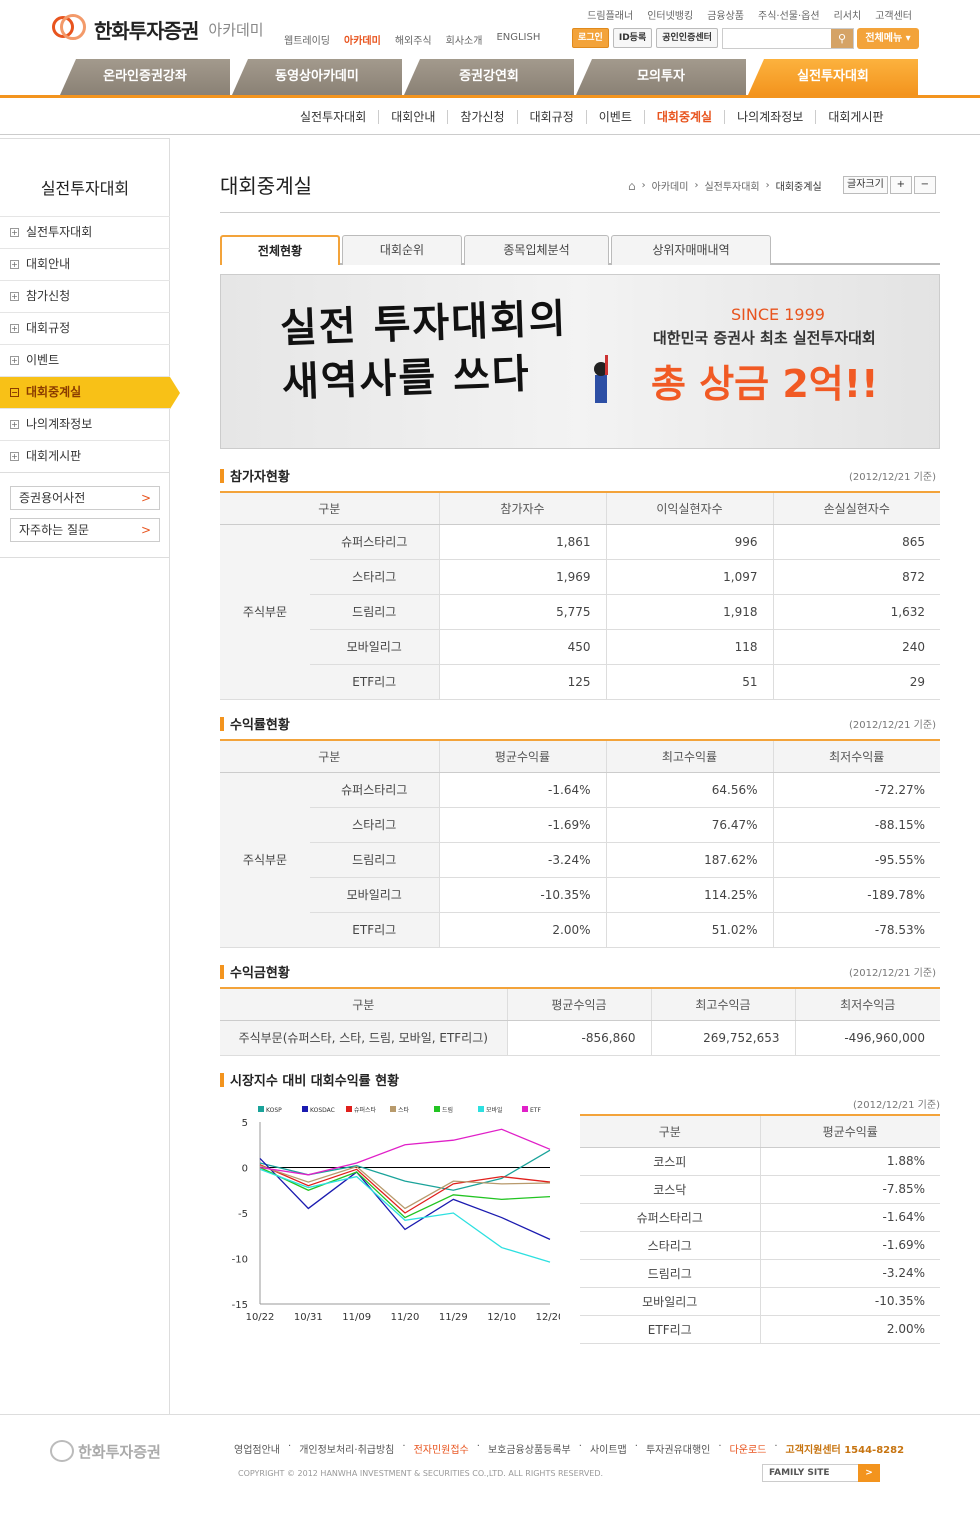 Image resolution: width=980 pixels, height=1516 pixels. Describe the element at coordinates (90, 393) in the screenshot. I see `sidebar-item: − 대회중계실` at that location.